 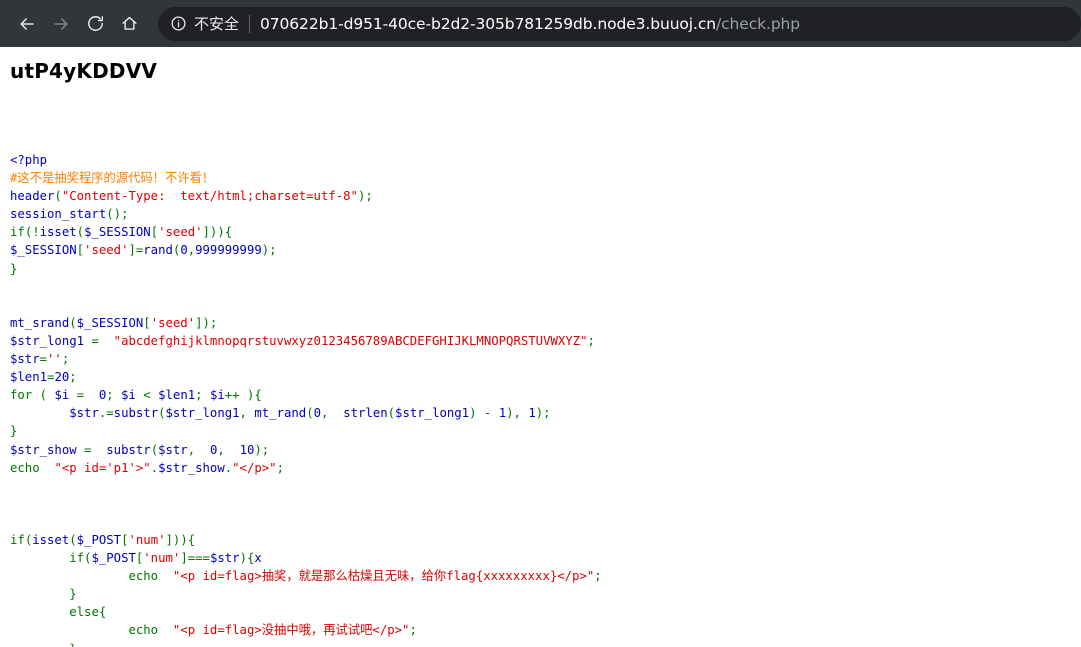 What do you see at coordinates (178, 23) in the screenshot?
I see `info-circle-icon` at bounding box center [178, 23].